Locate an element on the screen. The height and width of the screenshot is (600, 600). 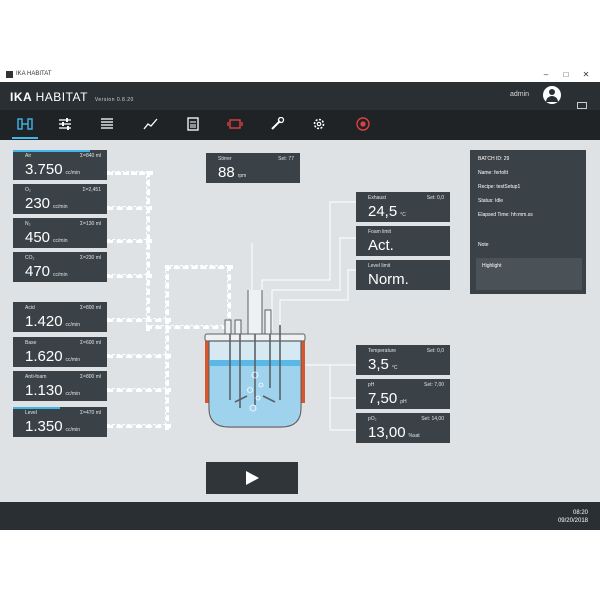
panel-value: 450 cc/min is located at coordinates (46, 237).